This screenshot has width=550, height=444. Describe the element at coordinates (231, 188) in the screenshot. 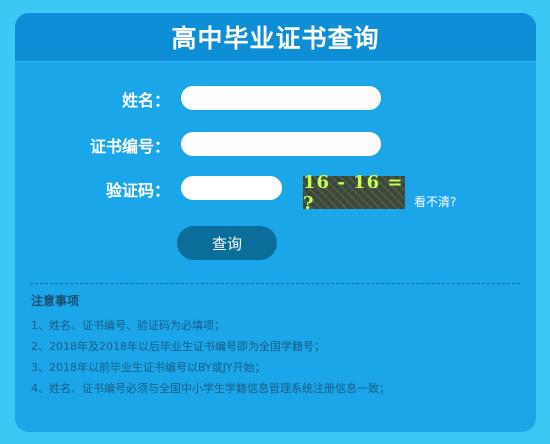

I see `captcha-field` at that location.